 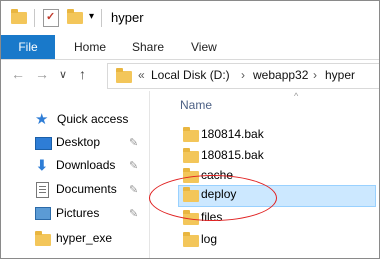 I want to click on properties-icon: ✓, so click(x=51, y=18).